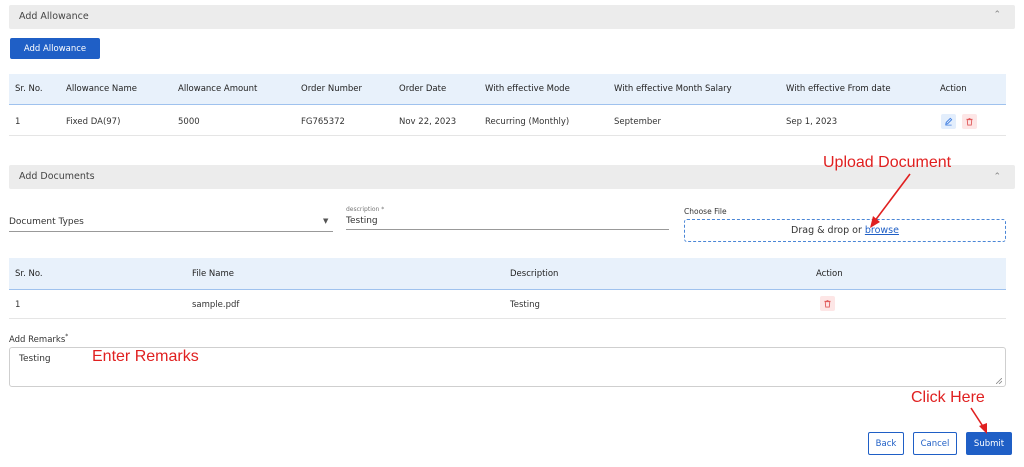 This screenshot has width=1024, height=467. What do you see at coordinates (838, 89) in the screenshot?
I see `column-header: With effective From date` at bounding box center [838, 89].